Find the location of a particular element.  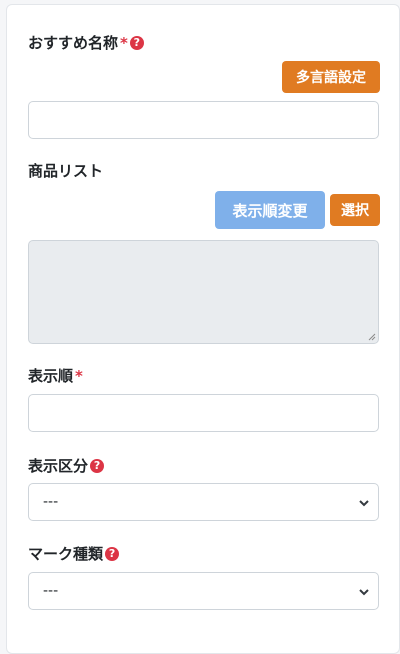

display-order-label: 表示順 * is located at coordinates (55, 375).